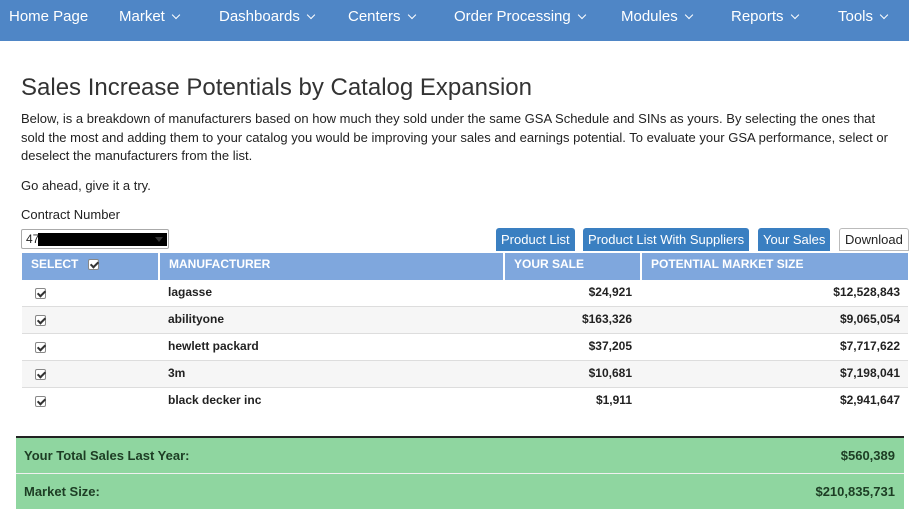  Describe the element at coordinates (869, 346) in the screenshot. I see `potential-cell: $7,717,622` at that location.